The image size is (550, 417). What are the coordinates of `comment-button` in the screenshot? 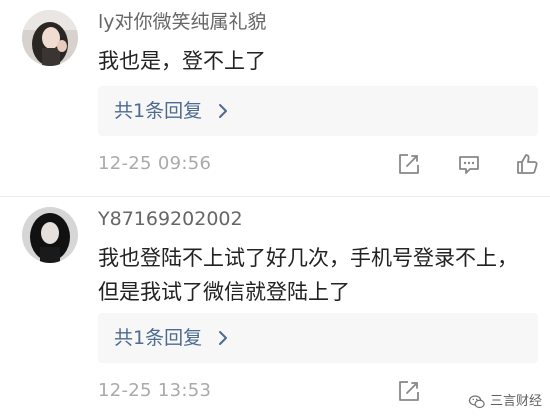 It's located at (469, 164).